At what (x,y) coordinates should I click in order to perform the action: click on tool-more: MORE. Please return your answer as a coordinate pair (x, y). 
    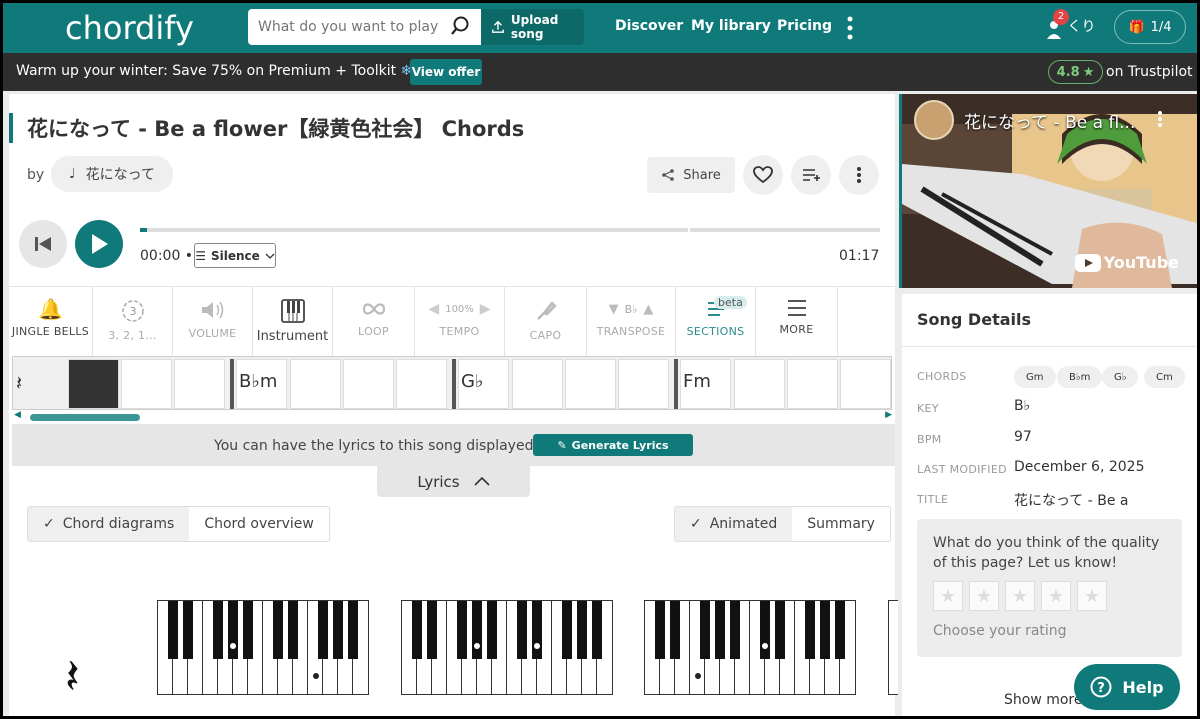
    Looking at the image, I should click on (797, 322).